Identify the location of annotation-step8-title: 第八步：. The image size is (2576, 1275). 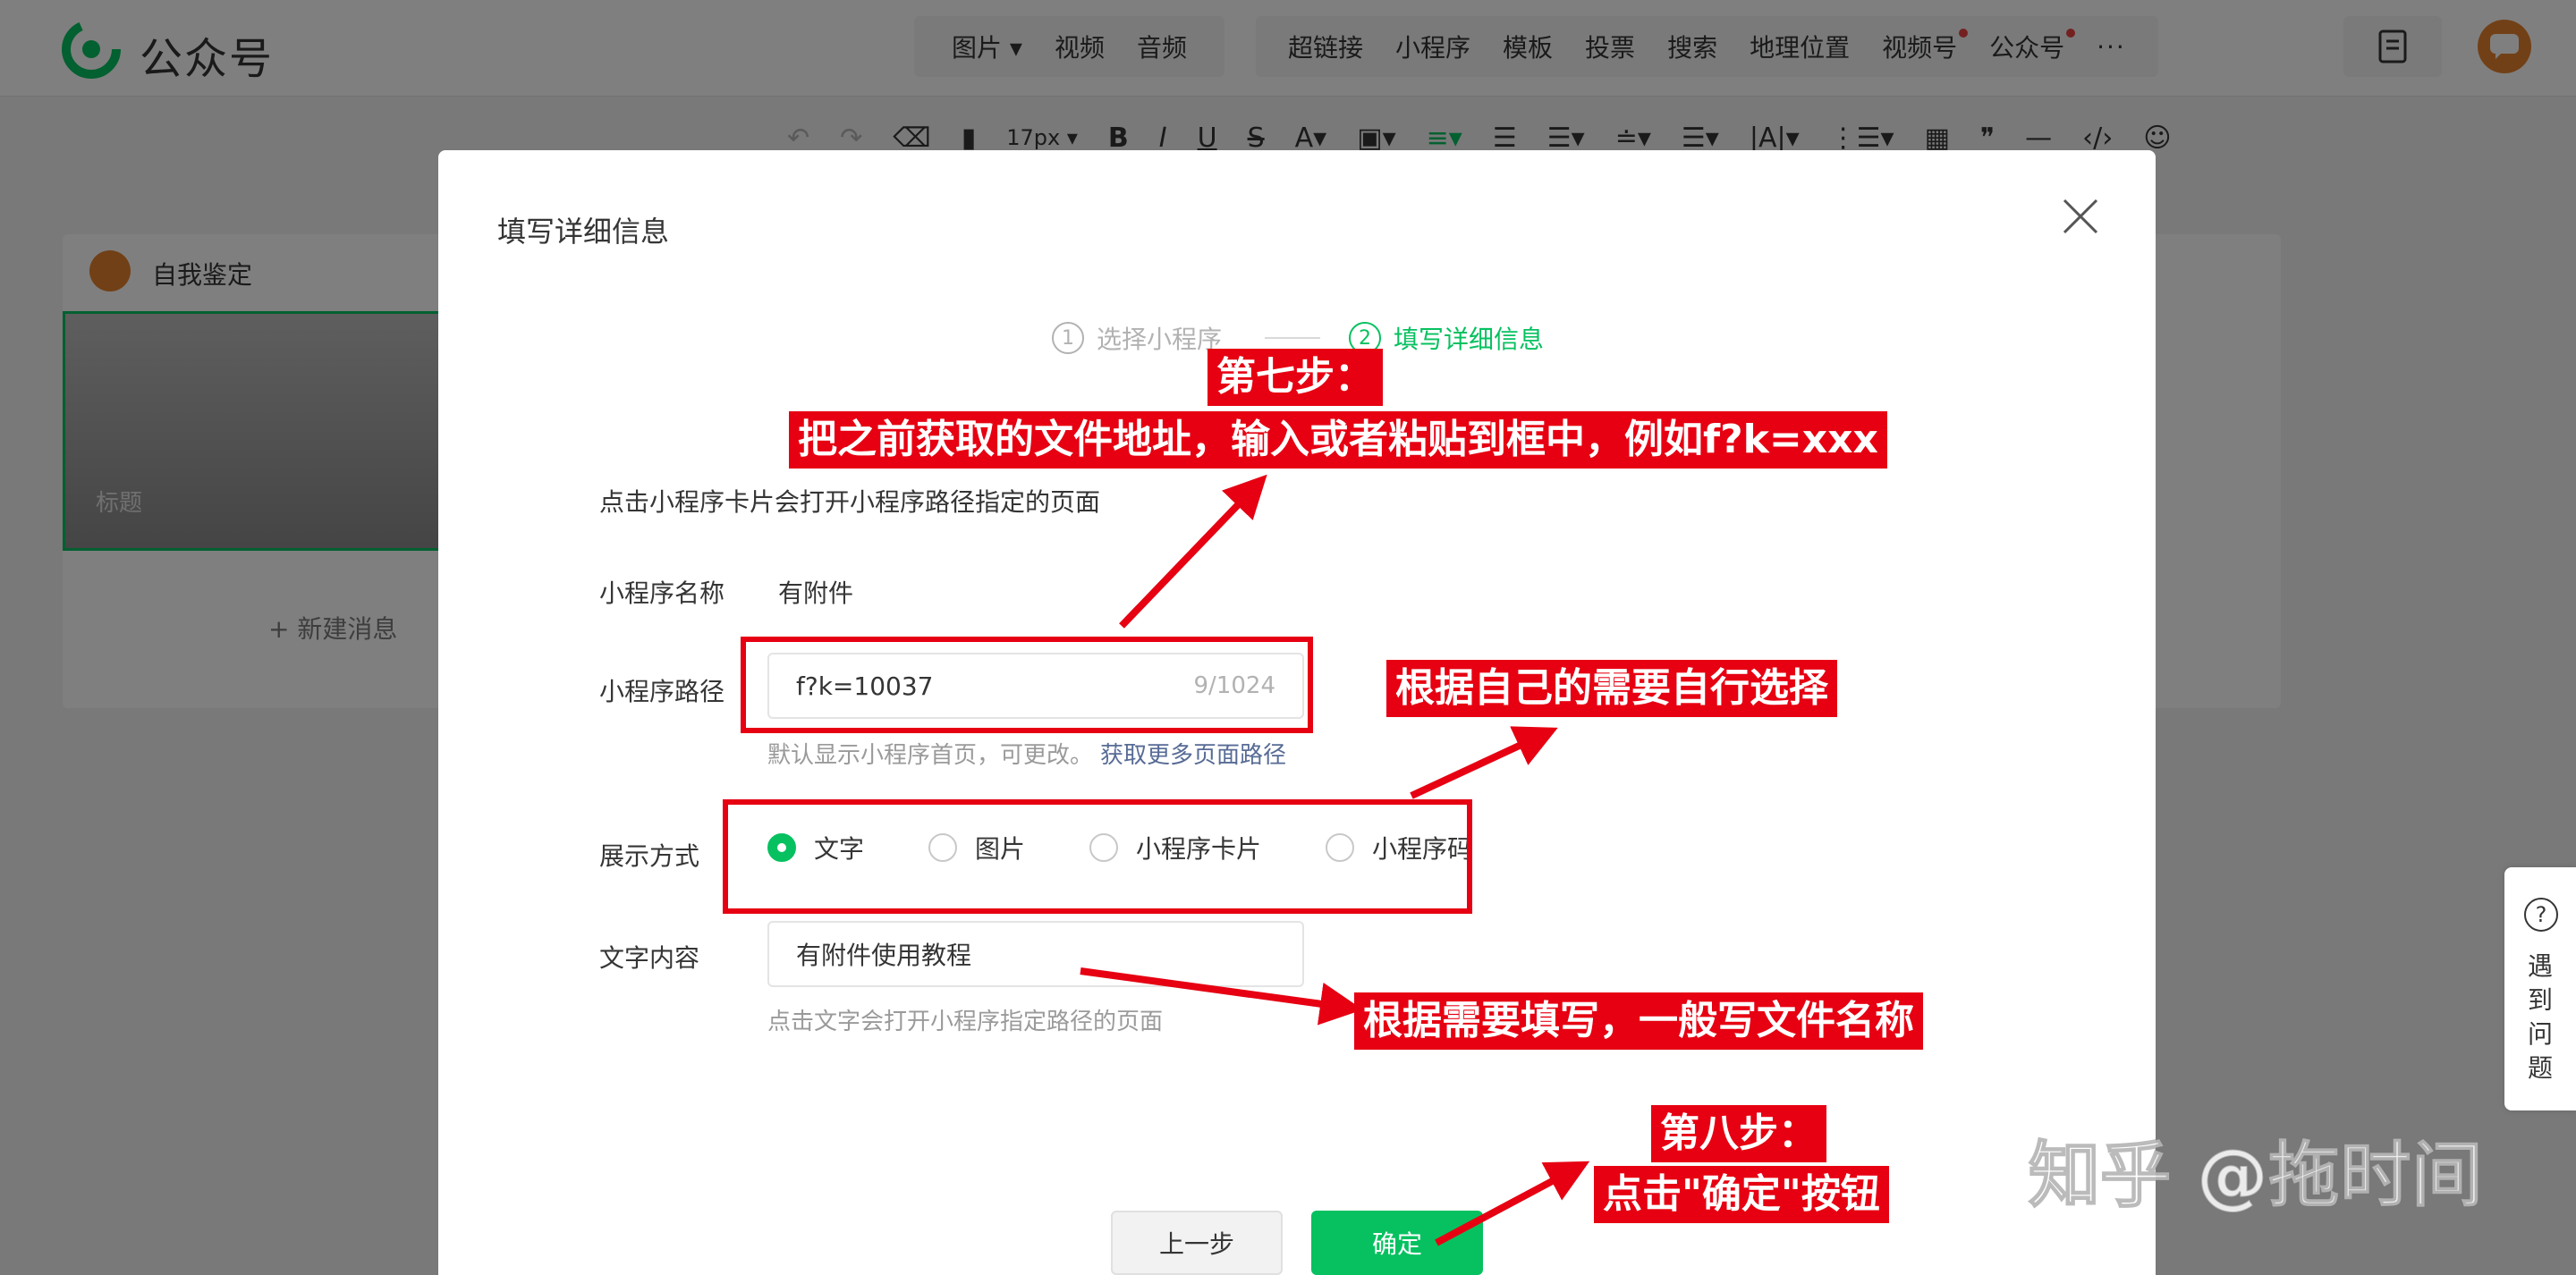
(1738, 1133).